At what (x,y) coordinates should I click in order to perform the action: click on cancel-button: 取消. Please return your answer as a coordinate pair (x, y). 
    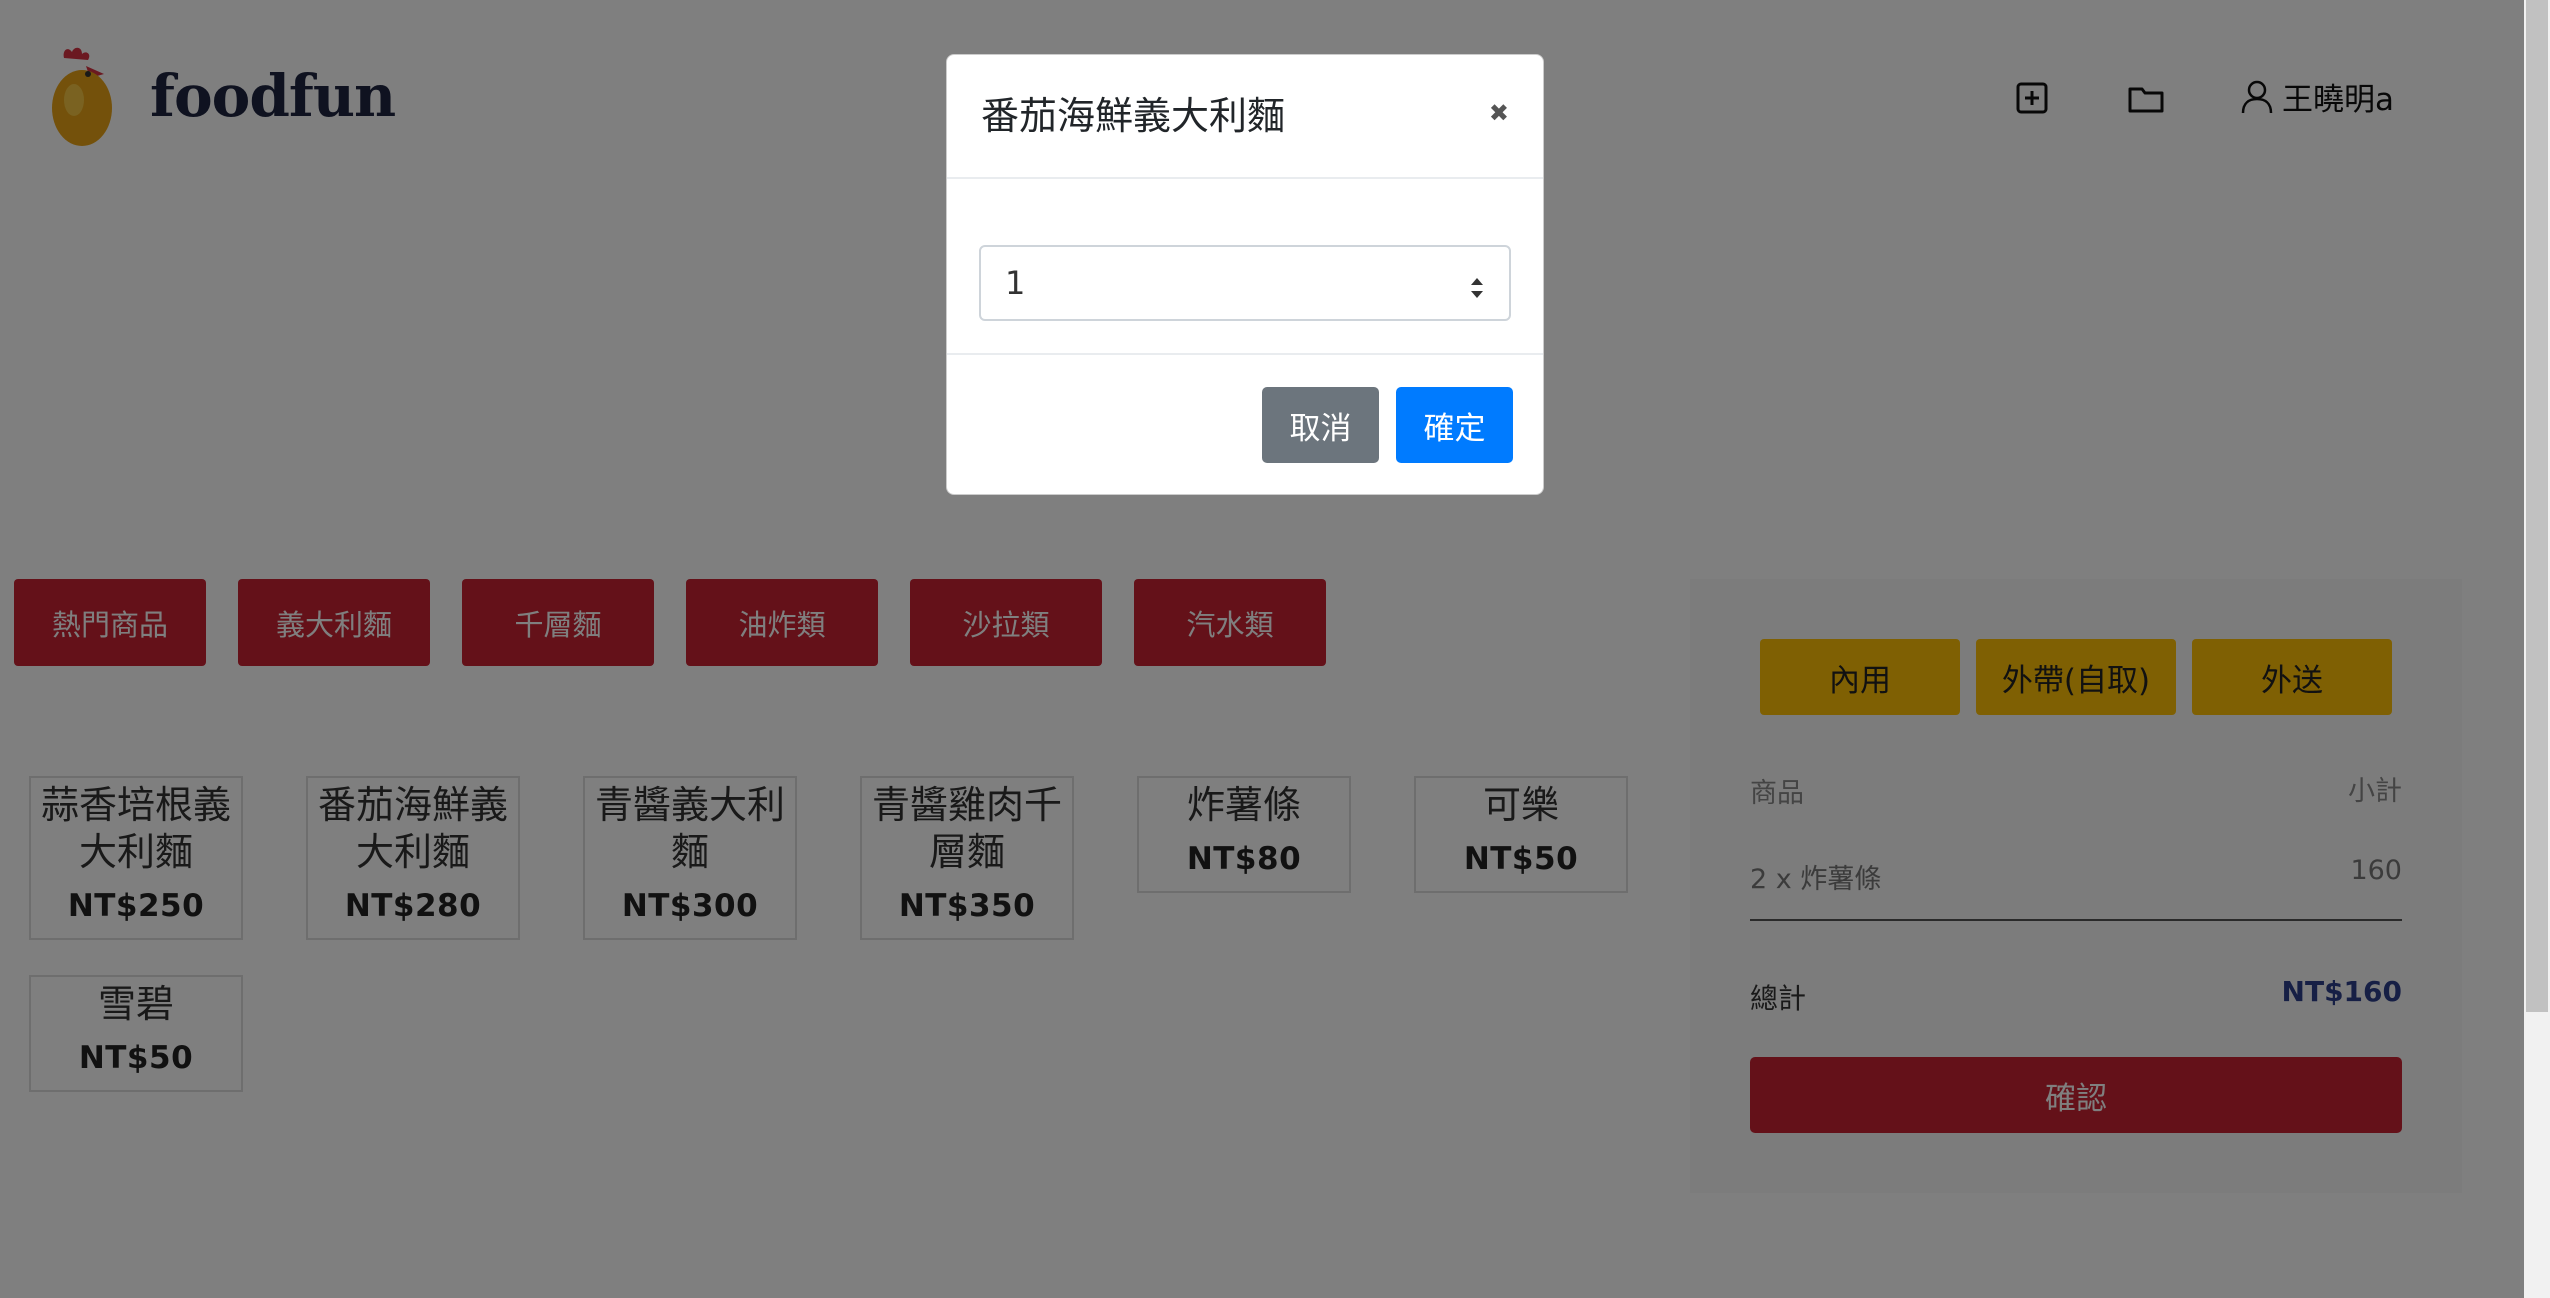
    Looking at the image, I should click on (1320, 425).